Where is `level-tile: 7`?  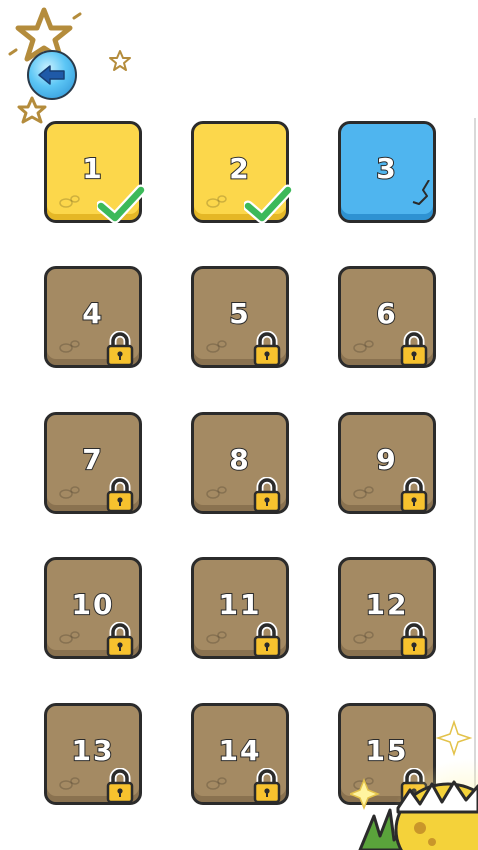
level-tile: 7 is located at coordinates (93, 463).